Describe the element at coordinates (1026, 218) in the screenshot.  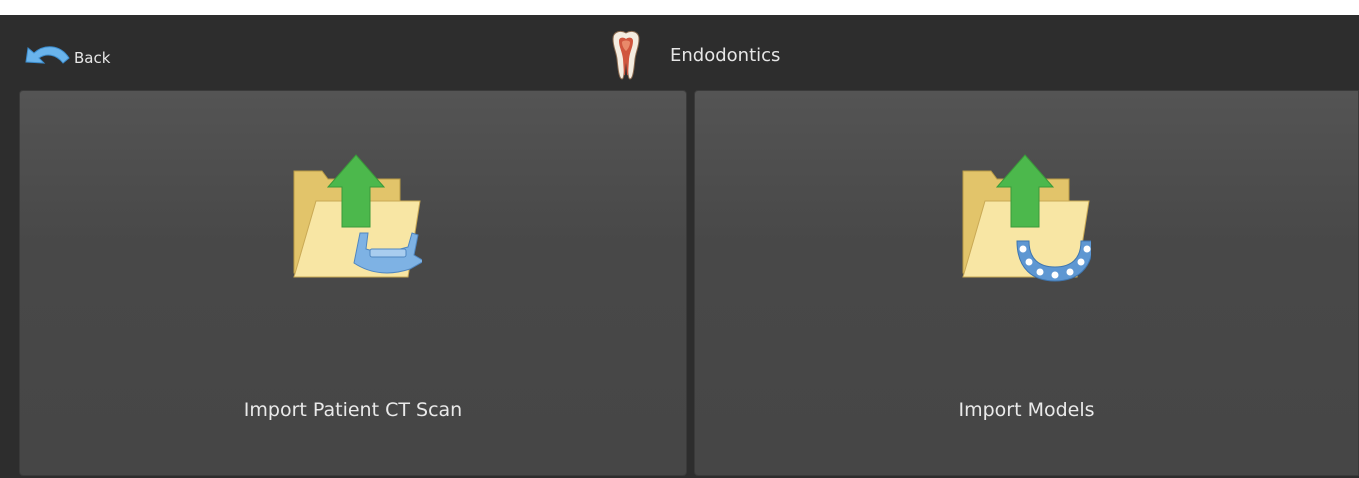
I see `import-models-icon` at that location.